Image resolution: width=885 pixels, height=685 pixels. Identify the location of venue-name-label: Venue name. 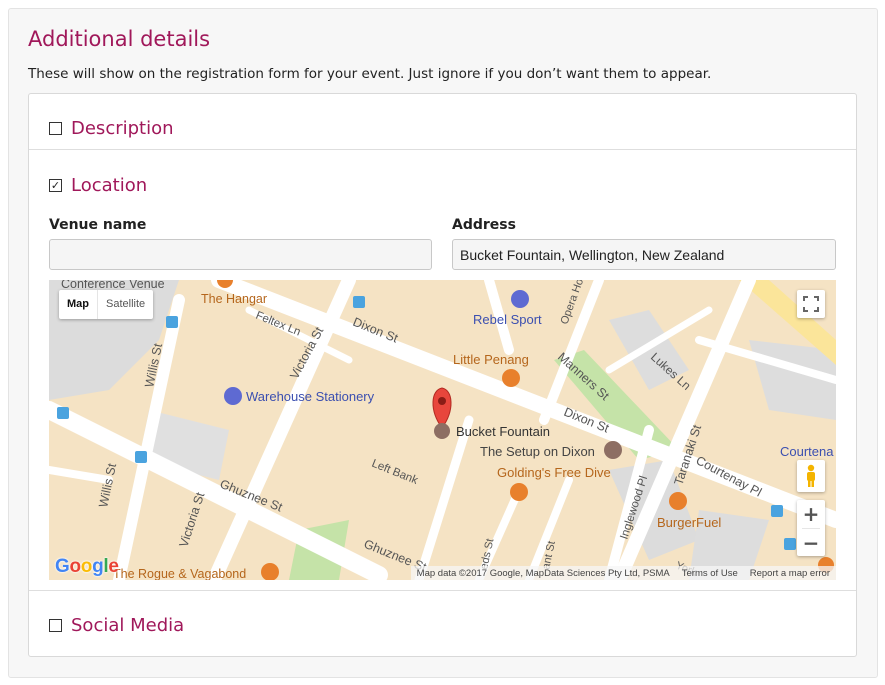
(98, 225).